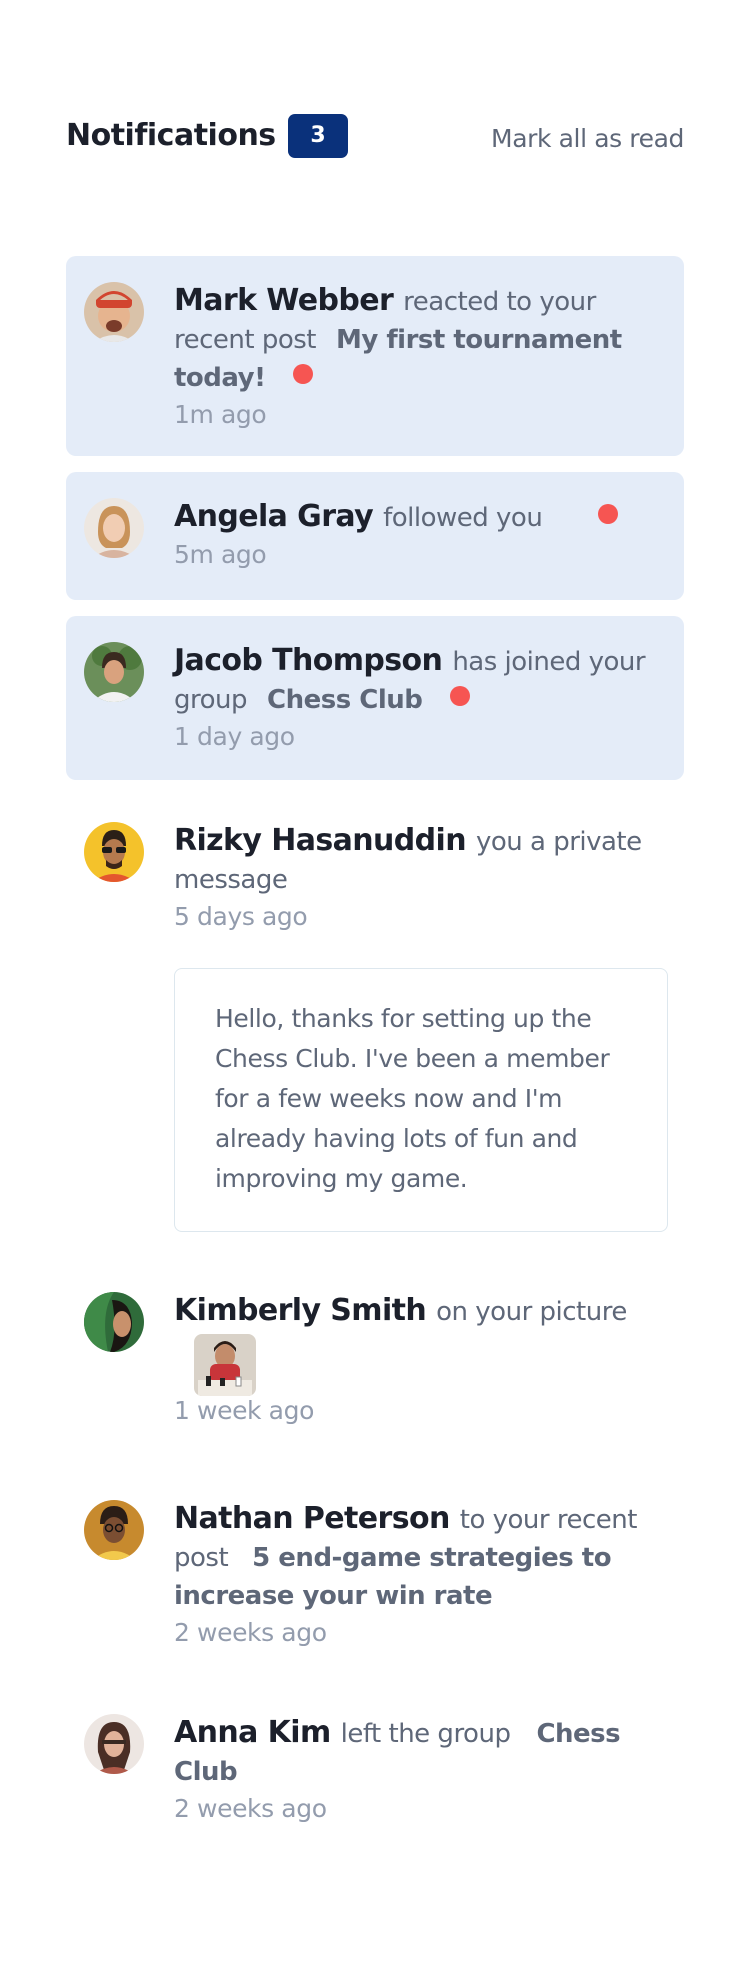 The height and width of the screenshot is (1980, 750). Describe the element at coordinates (274, 516) in the screenshot. I see `user-name-link: Angela Gray` at that location.